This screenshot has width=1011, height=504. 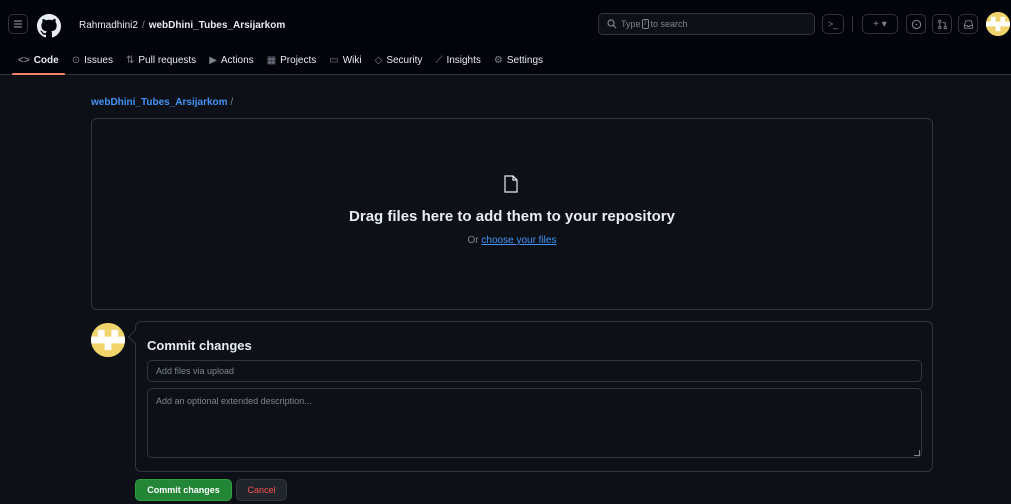 I want to click on command-palette-button: >_, so click(x=833, y=24).